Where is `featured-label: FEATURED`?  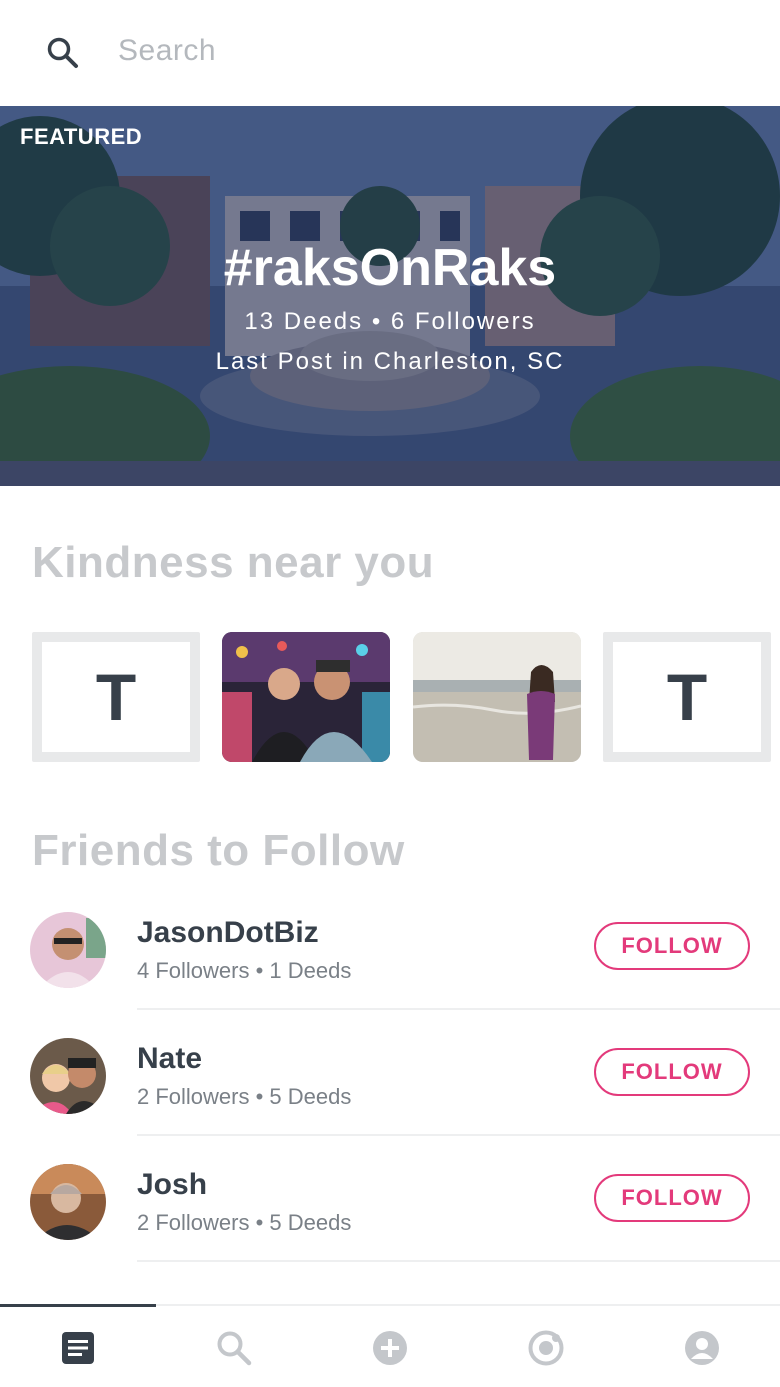
featured-label: FEATURED is located at coordinates (81, 136).